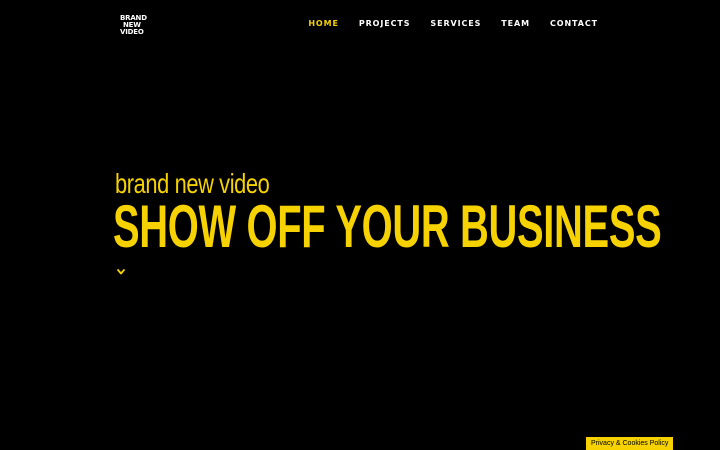 Image resolution: width=720 pixels, height=450 pixels. Describe the element at coordinates (630, 443) in the screenshot. I see `privacy-policy-button: Privacy & Cookies Policy` at that location.